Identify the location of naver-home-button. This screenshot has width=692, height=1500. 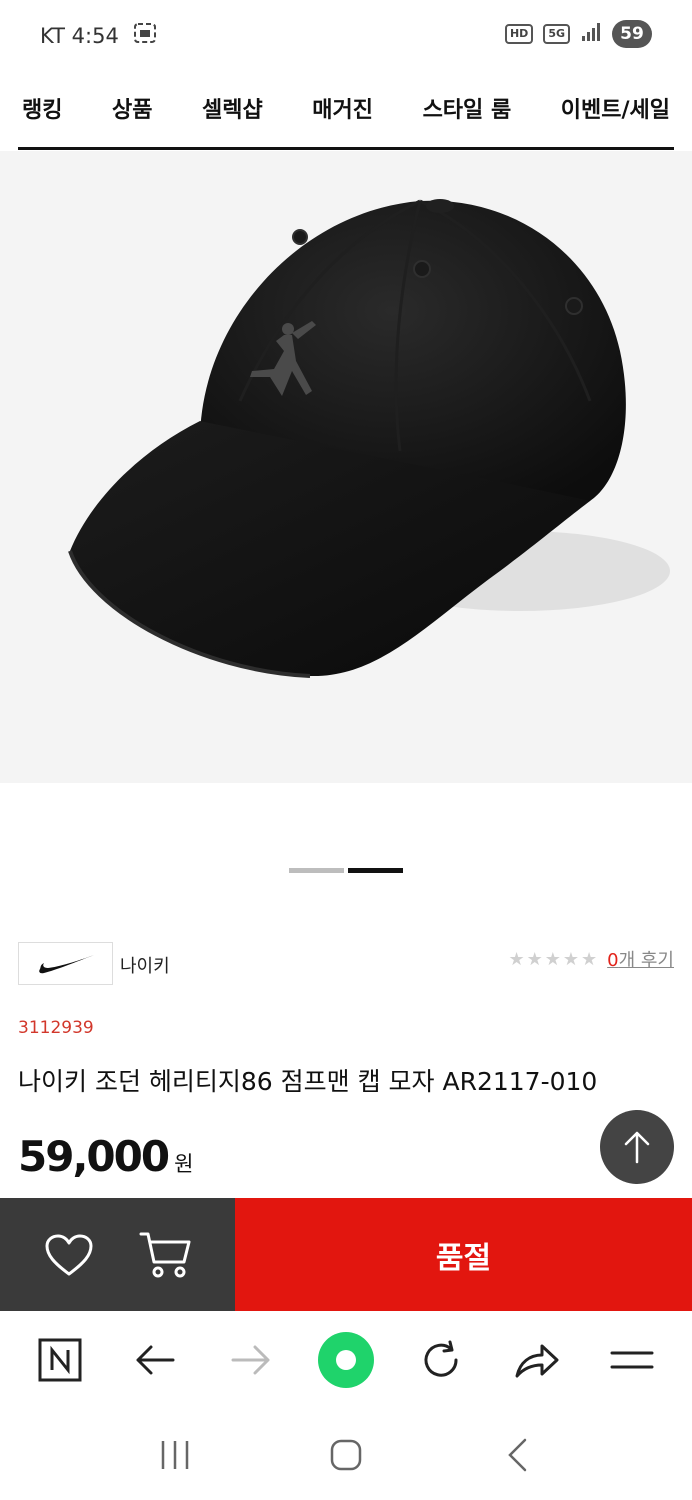
(60, 1360).